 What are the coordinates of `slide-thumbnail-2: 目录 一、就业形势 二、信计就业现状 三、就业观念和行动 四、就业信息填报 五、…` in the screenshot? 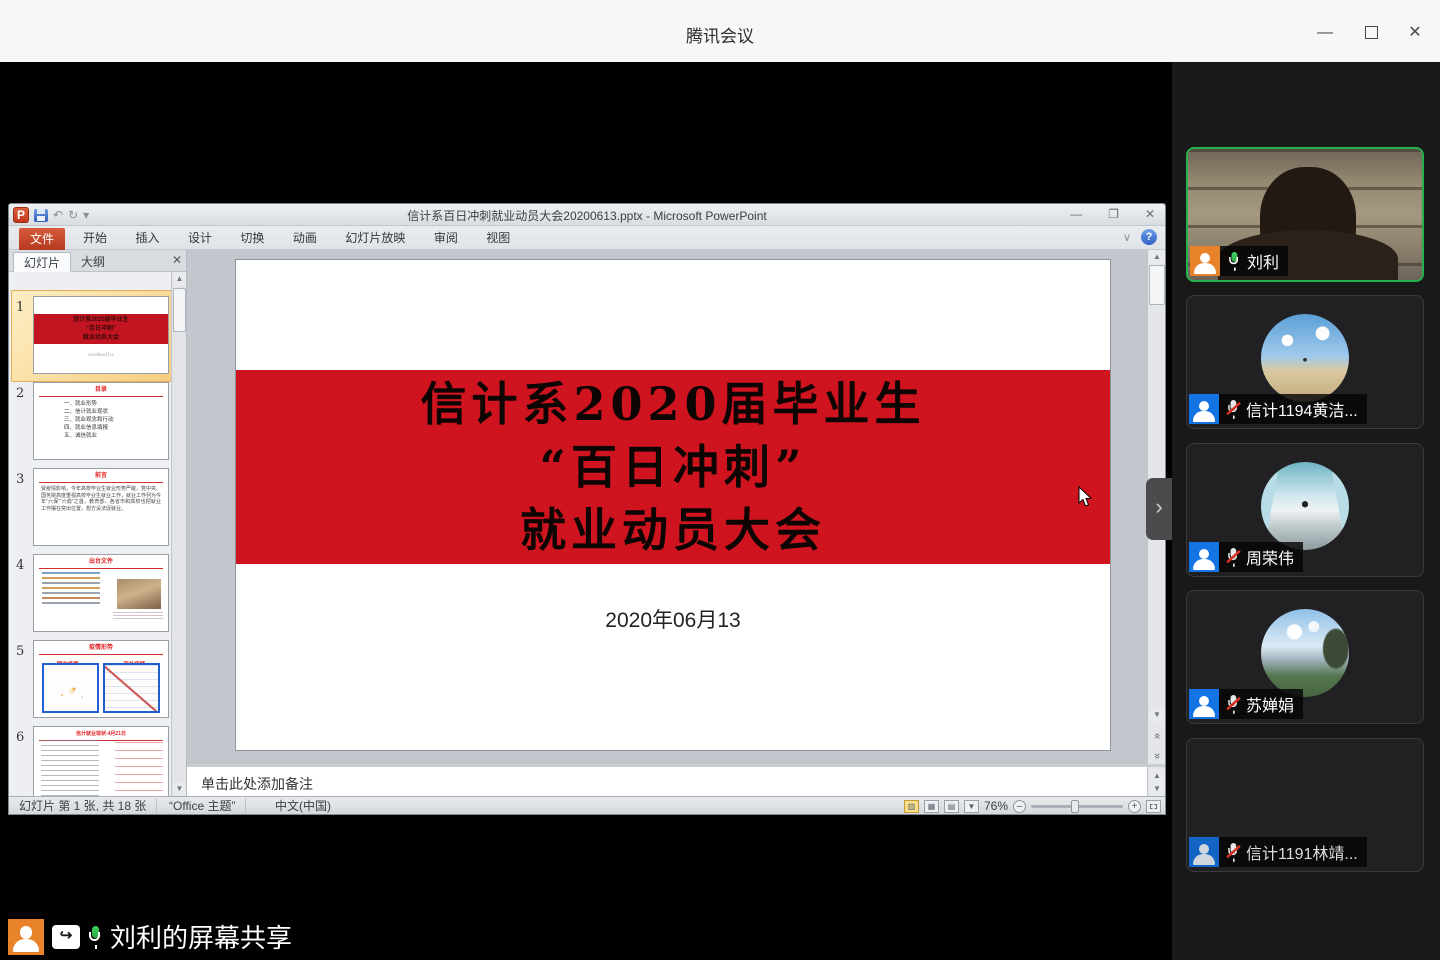 It's located at (101, 421).